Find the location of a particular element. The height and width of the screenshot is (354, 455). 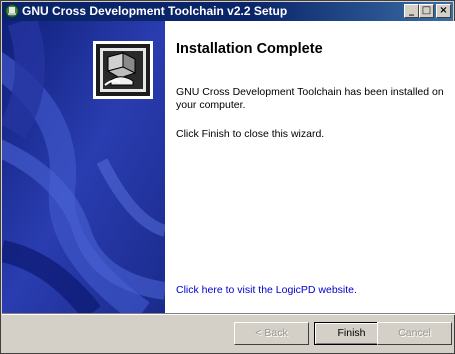

button-bar-separator is located at coordinates (228, 314).